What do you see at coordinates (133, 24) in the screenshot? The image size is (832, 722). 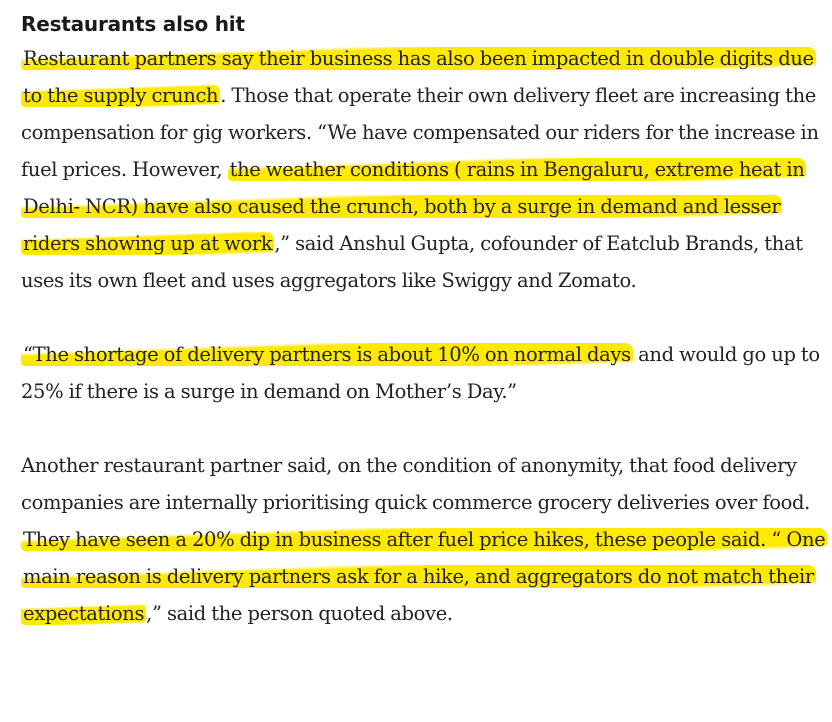 I see `section-heading: Restaurants also hit` at bounding box center [133, 24].